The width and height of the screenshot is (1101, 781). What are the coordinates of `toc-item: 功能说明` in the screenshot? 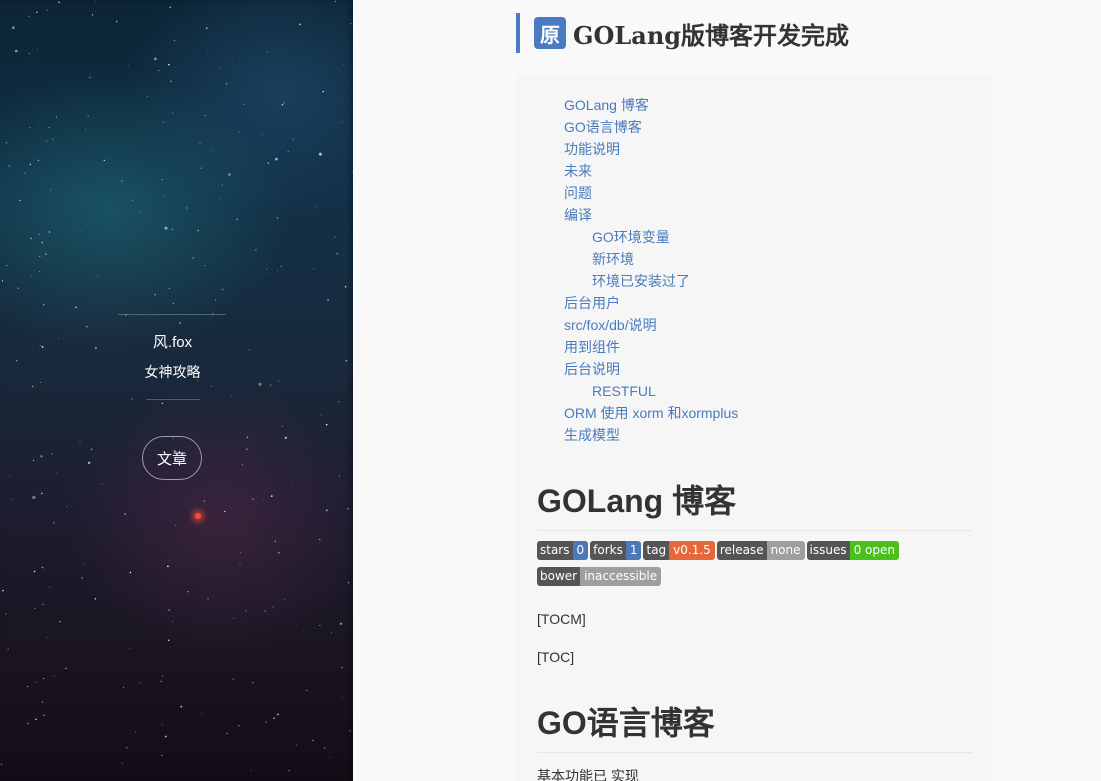 It's located at (651, 149).